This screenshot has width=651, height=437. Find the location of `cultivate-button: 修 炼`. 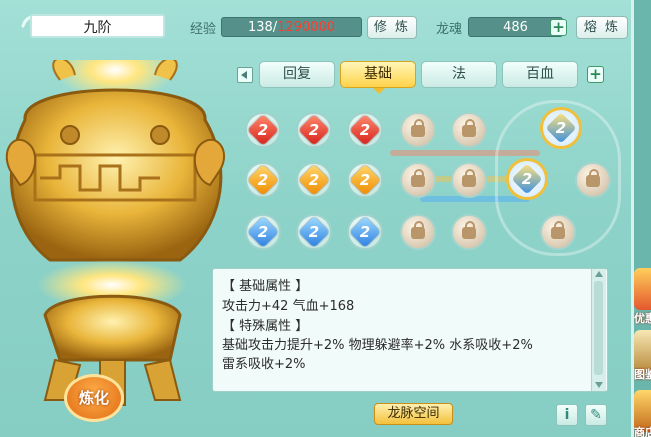

cultivate-button: 修 炼 is located at coordinates (392, 27).